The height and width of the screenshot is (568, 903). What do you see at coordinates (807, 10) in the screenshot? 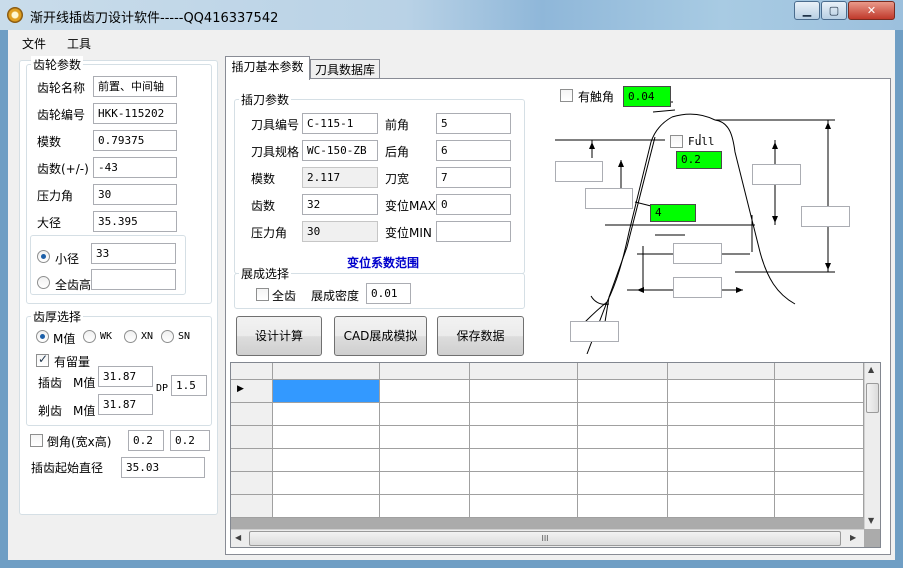
I see `minimize-button: ▁` at bounding box center [807, 10].